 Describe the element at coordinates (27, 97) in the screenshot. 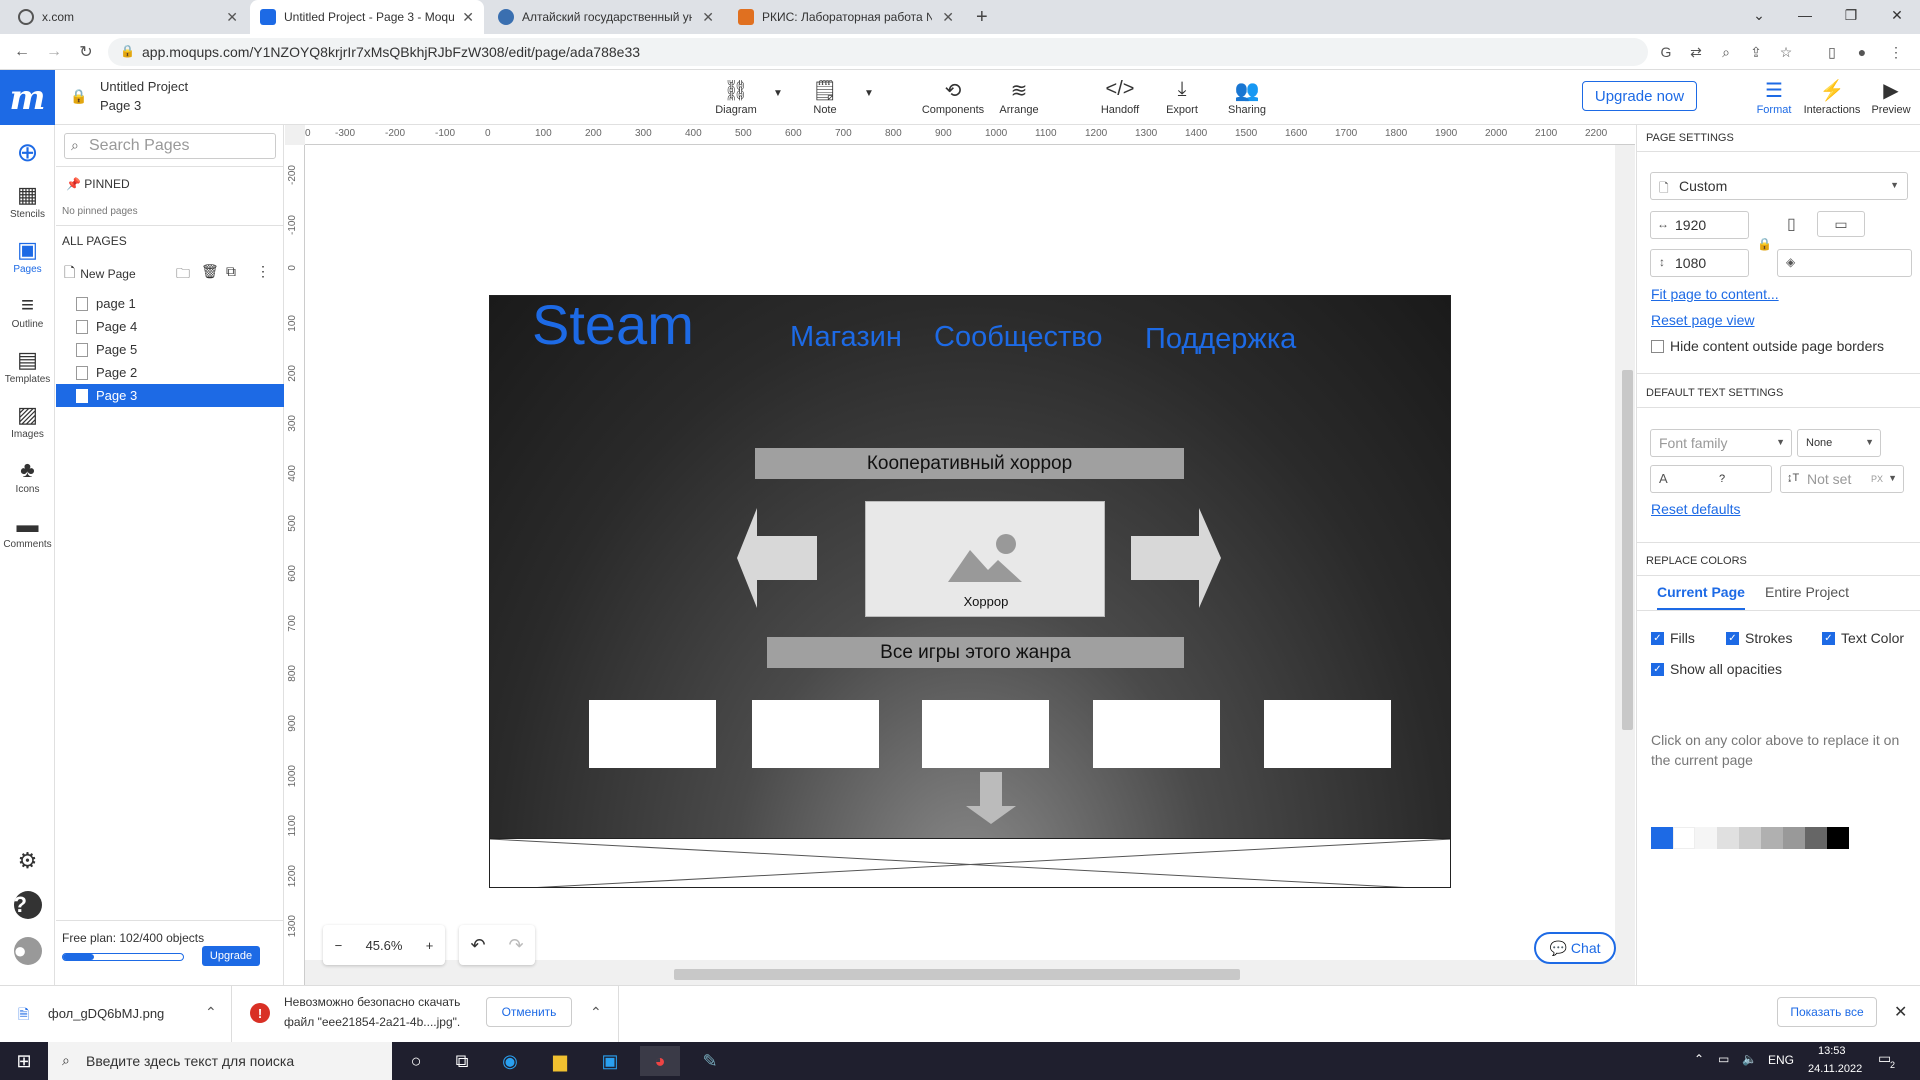

I see `moqups-logo-icon: m` at that location.